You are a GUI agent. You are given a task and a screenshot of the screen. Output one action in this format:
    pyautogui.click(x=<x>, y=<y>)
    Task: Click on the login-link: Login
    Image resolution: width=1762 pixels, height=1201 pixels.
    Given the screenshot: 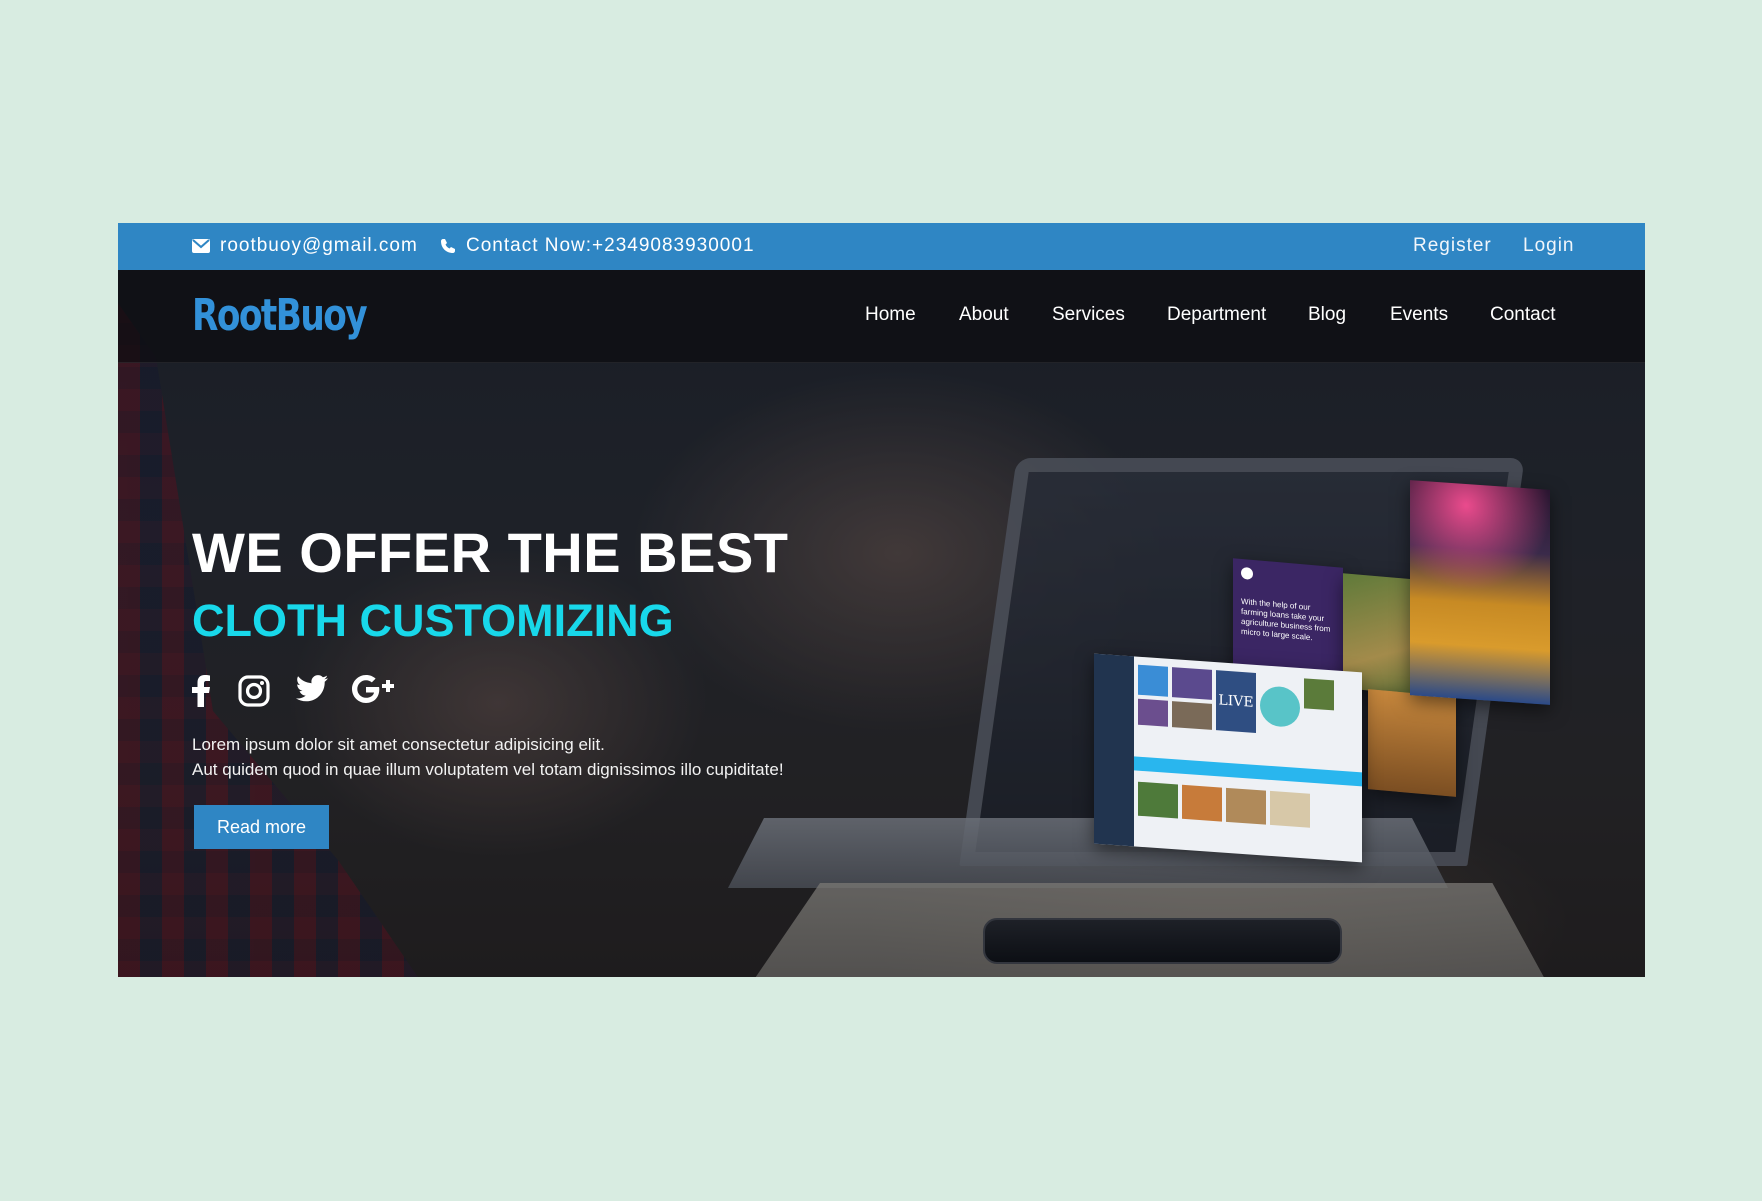 What is the action you would take?
    pyautogui.click(x=1549, y=246)
    